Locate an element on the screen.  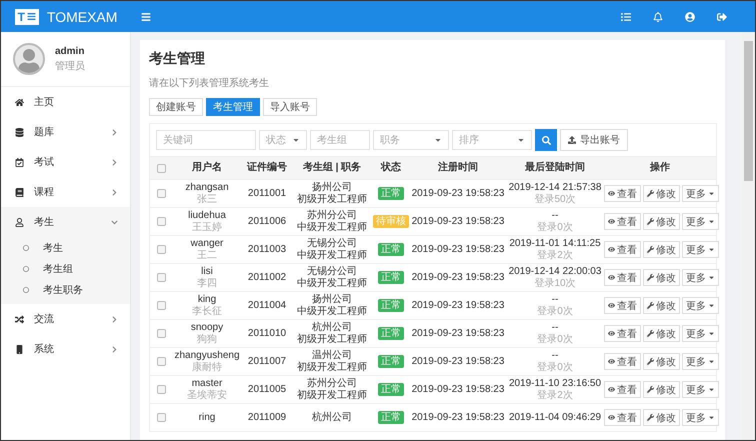
sidebar-subitem: 考生职务 is located at coordinates (65, 289).